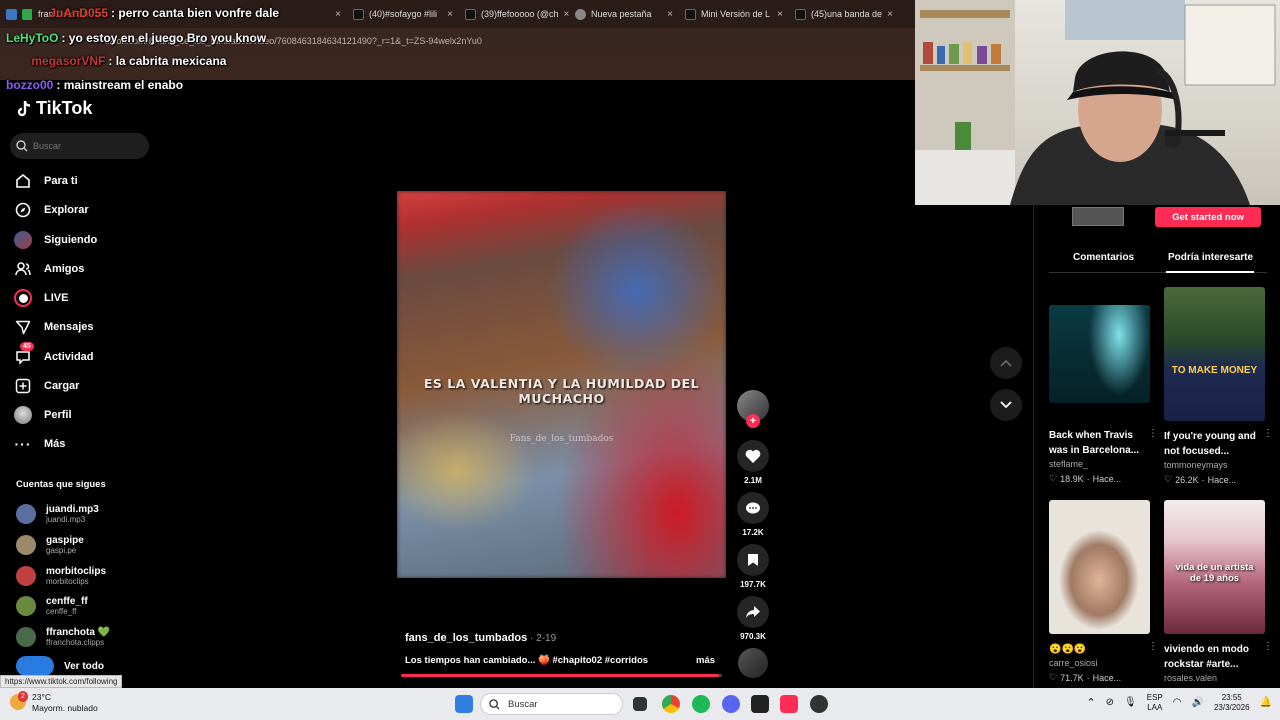 The height and width of the screenshot is (720, 1280). What do you see at coordinates (640, 704) in the screenshot?
I see `task-view-icon` at bounding box center [640, 704].